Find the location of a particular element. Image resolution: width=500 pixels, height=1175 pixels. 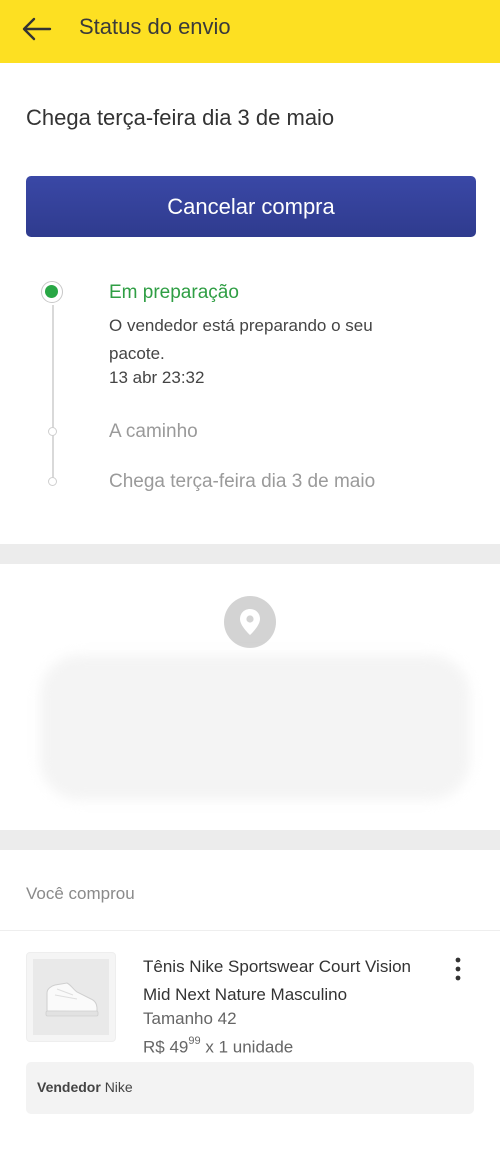

seller-label: Vendedor is located at coordinates (69, 1087).